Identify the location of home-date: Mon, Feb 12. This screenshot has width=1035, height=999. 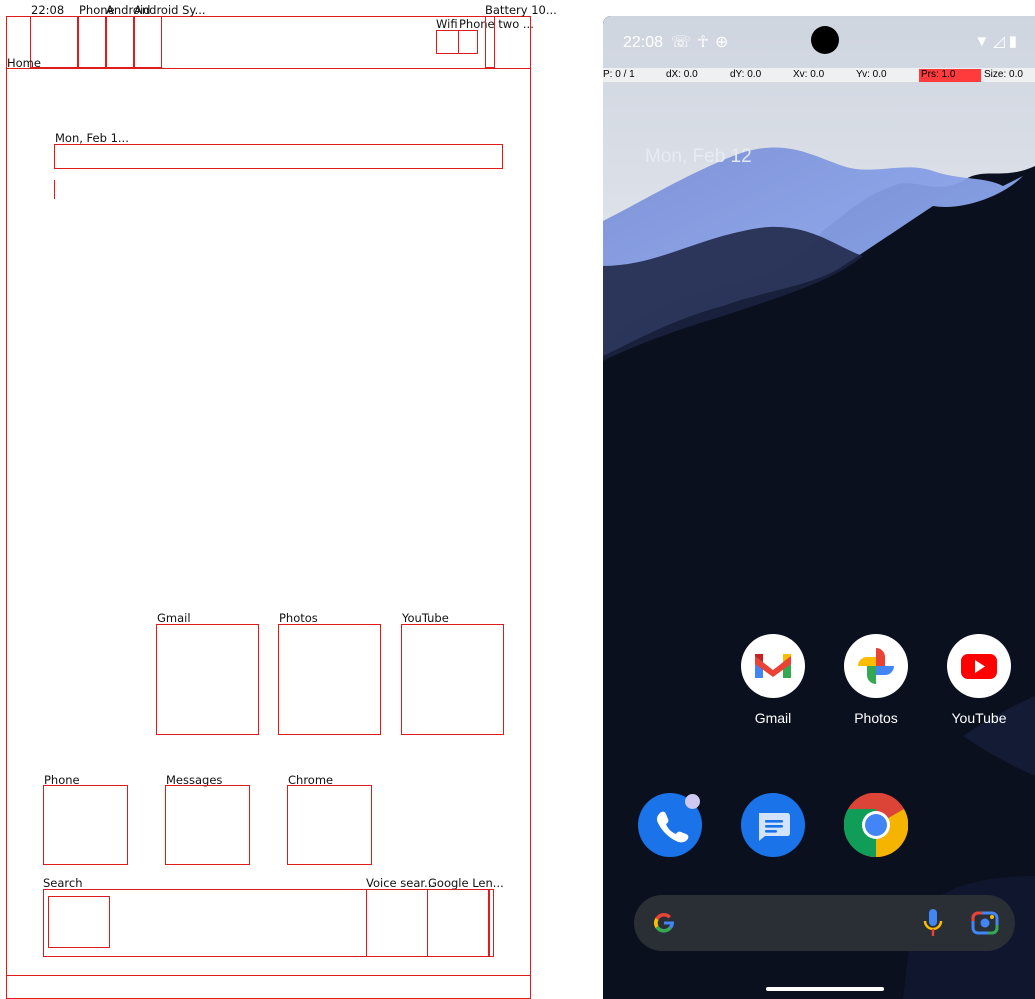
(698, 157).